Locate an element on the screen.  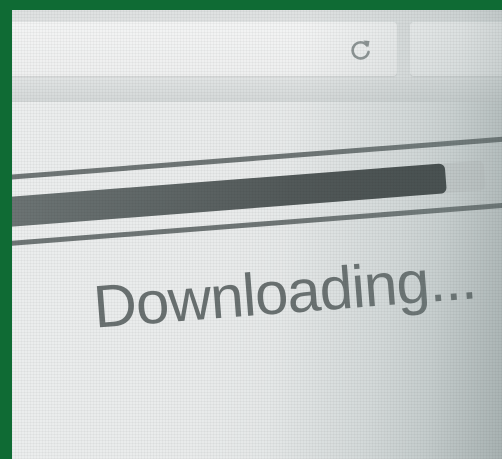
reload-icon is located at coordinates (361, 50).